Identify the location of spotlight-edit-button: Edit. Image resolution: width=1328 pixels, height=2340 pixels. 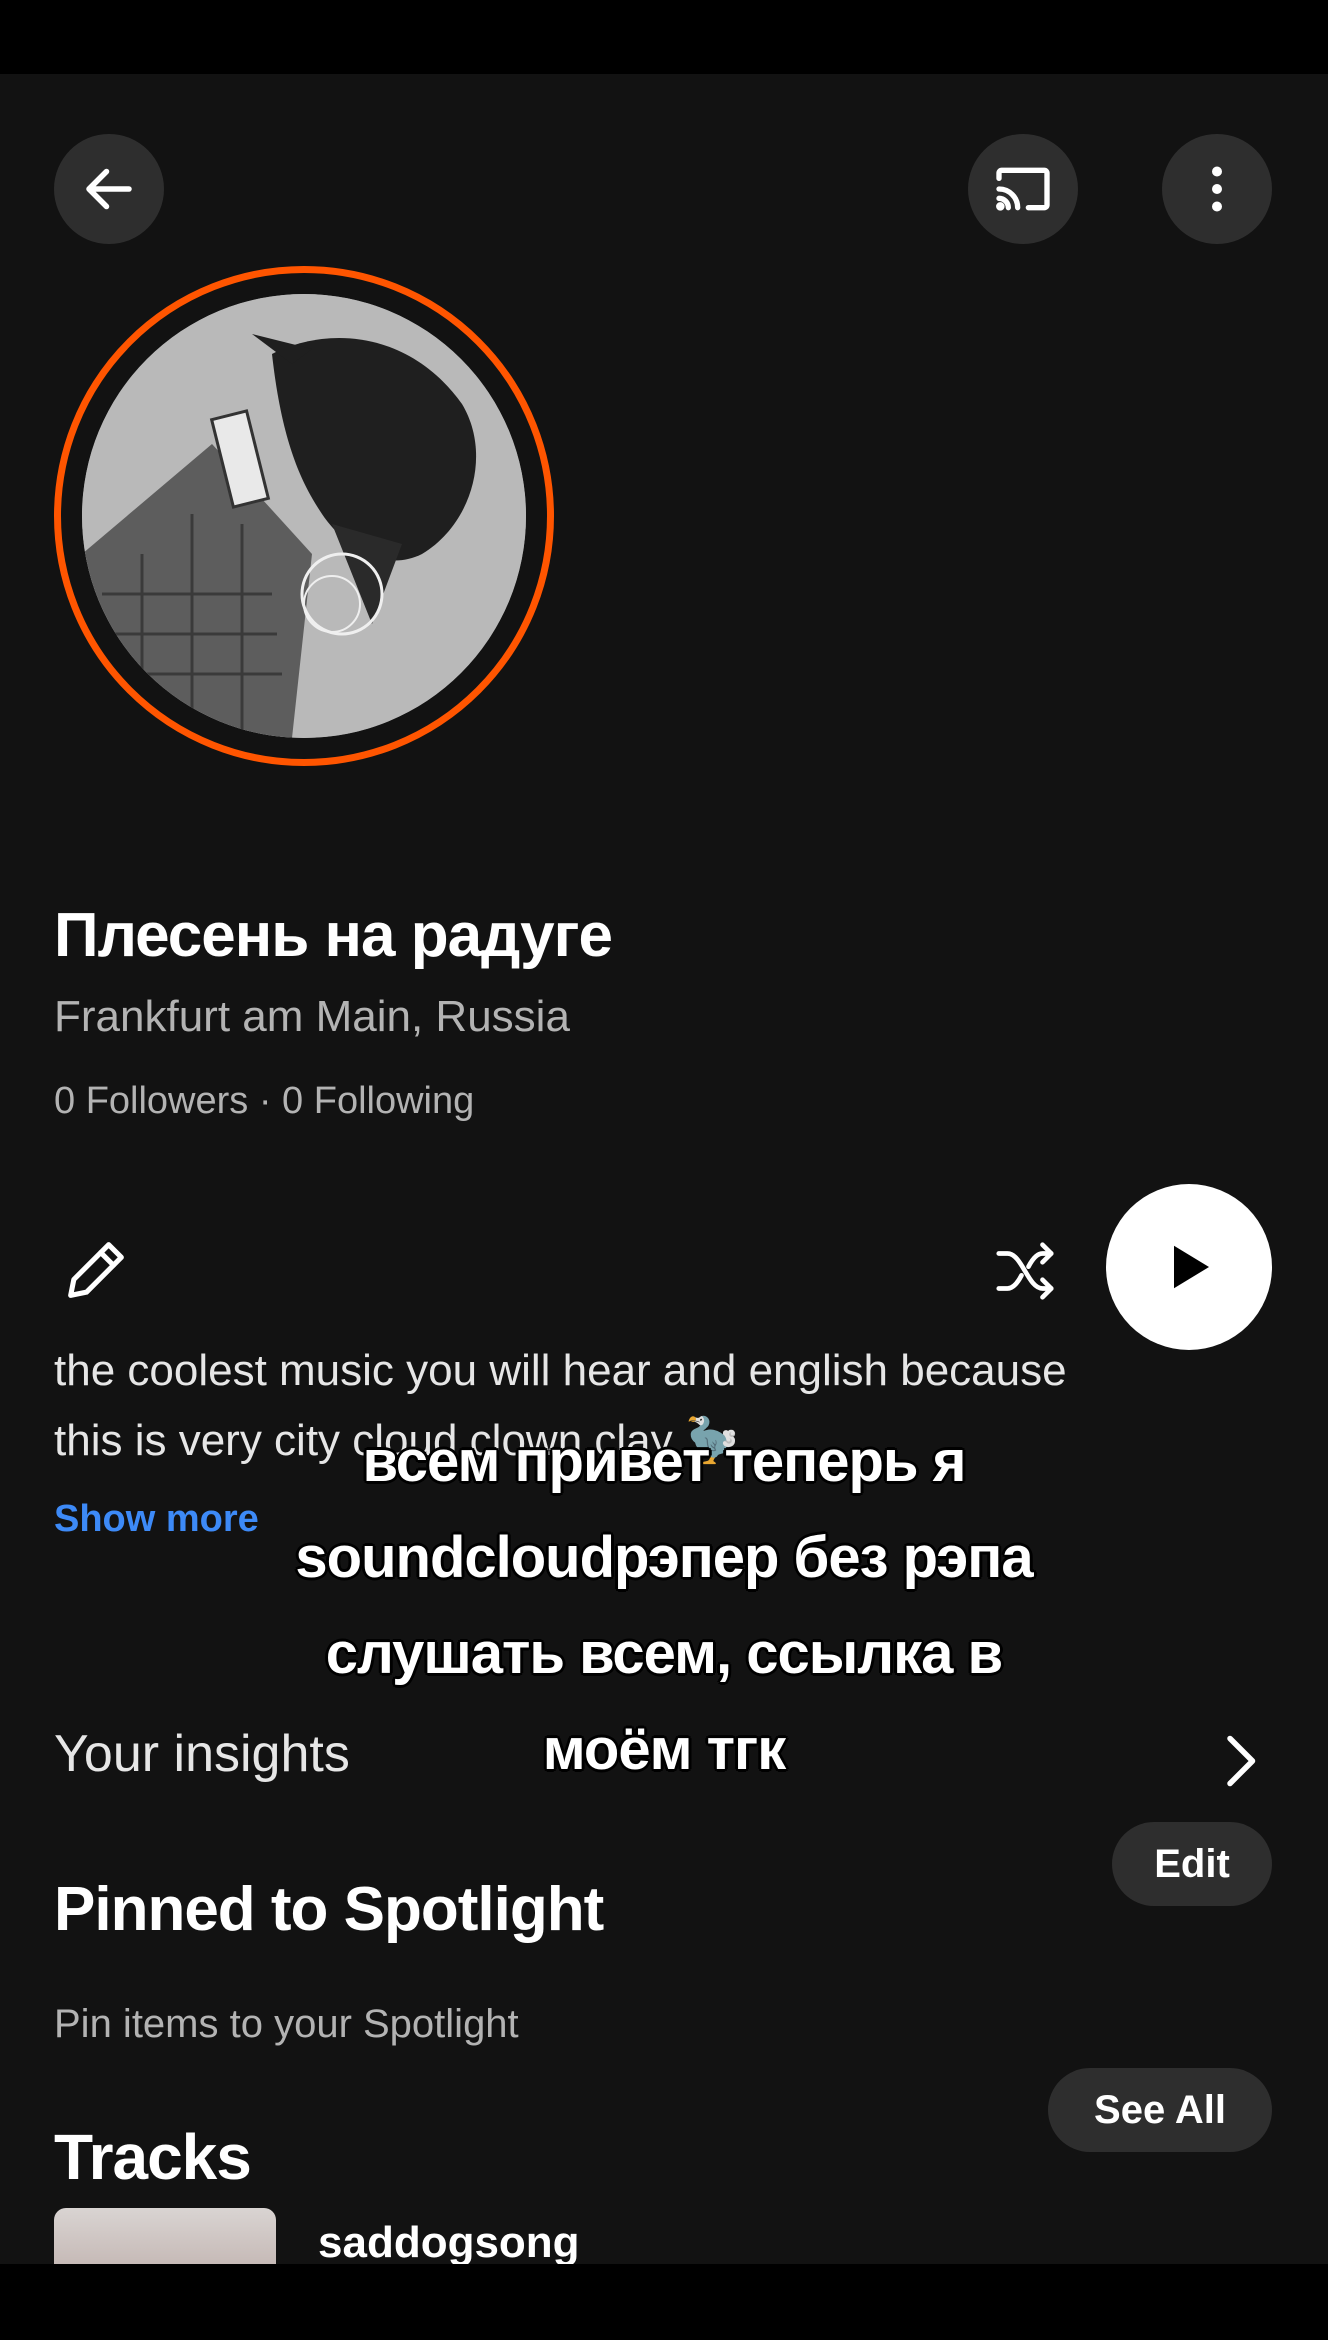
(1192, 1864).